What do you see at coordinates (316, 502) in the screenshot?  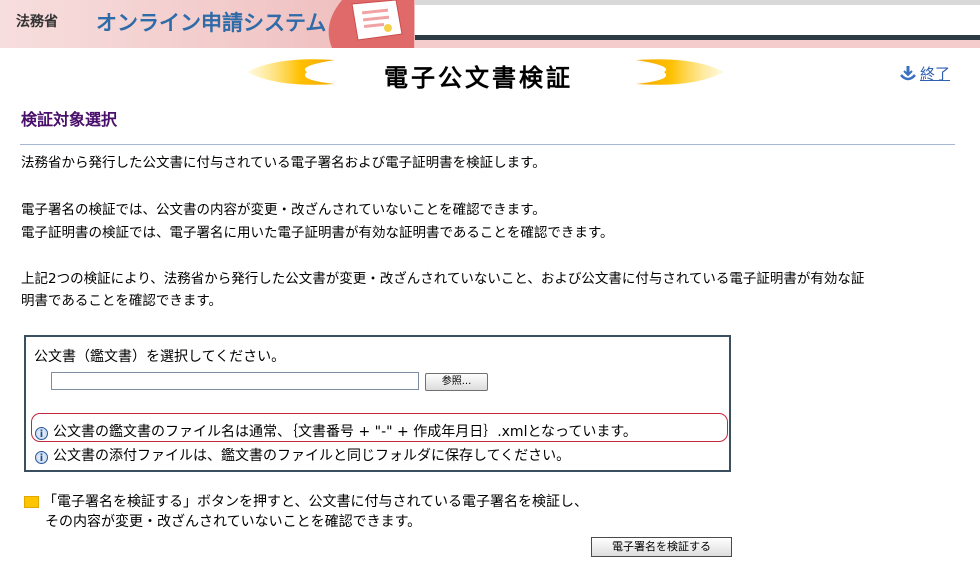 I see `verify-instructions-line-1: 「電子署名を検証する」ボタンを押すと、公文書に付与されている電子署名を検証し、` at bounding box center [316, 502].